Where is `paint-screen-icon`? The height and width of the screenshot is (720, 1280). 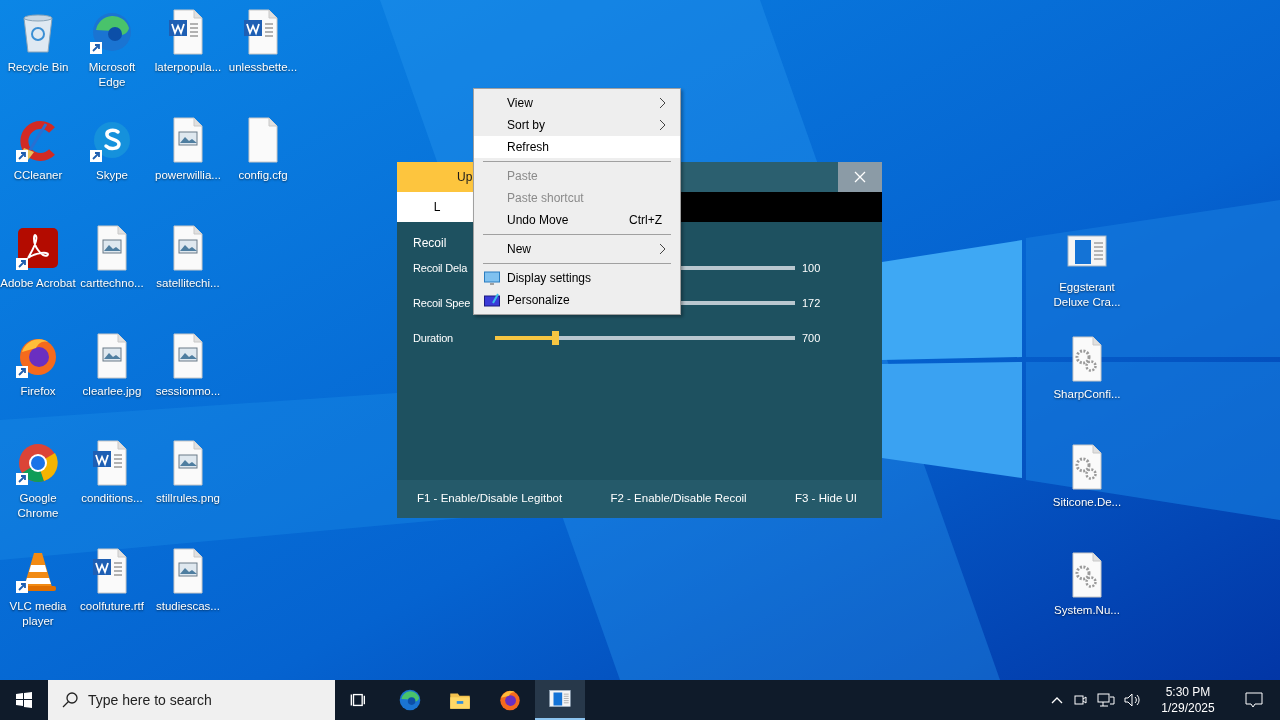
paint-screen-icon is located at coordinates (491, 300).